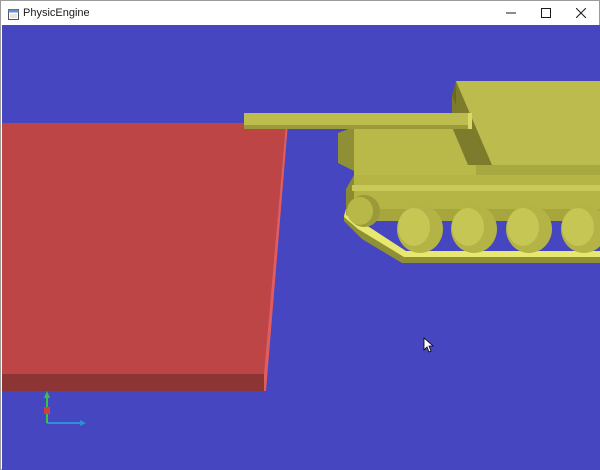  Describe the element at coordinates (13, 13) in the screenshot. I see `app-icon` at that location.